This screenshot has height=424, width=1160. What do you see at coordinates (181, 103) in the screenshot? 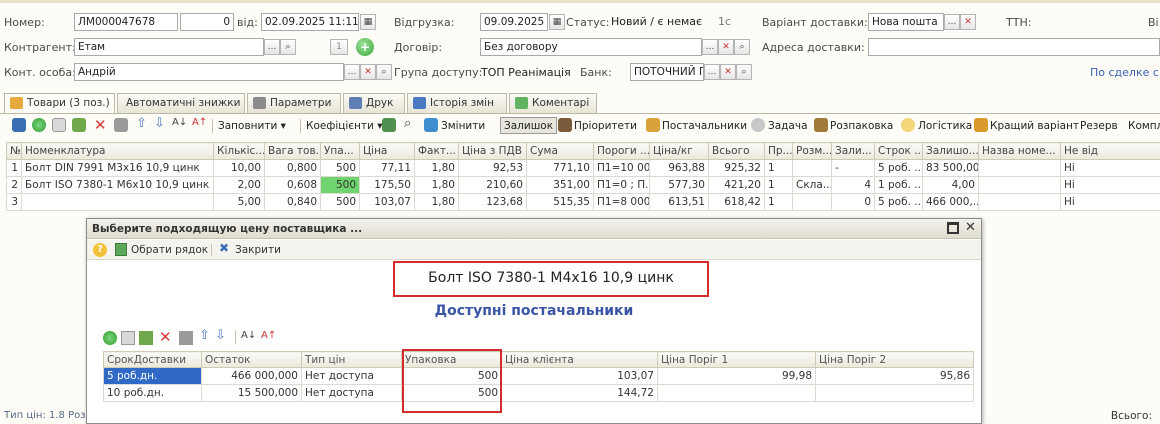
I see `tab-auto-discounts: Автоматичні знижки` at bounding box center [181, 103].